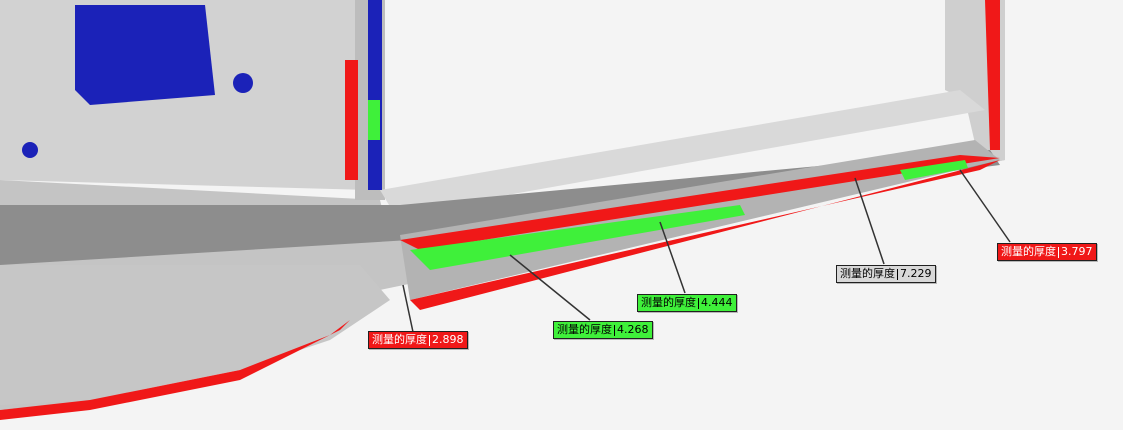 The image size is (1123, 430). I want to click on blue-cavity-large, so click(145, 55).